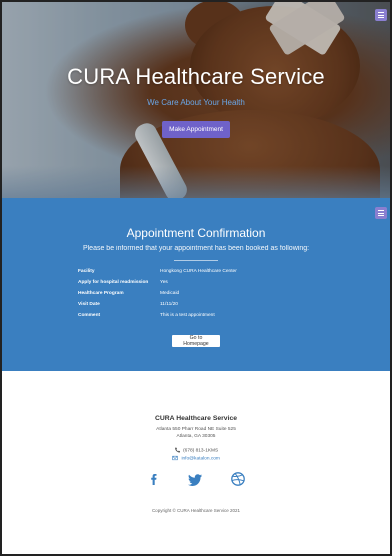 The height and width of the screenshot is (556, 392). Describe the element at coordinates (196, 102) in the screenshot. I see `hero-subtitle: We Care About Your Health` at that location.